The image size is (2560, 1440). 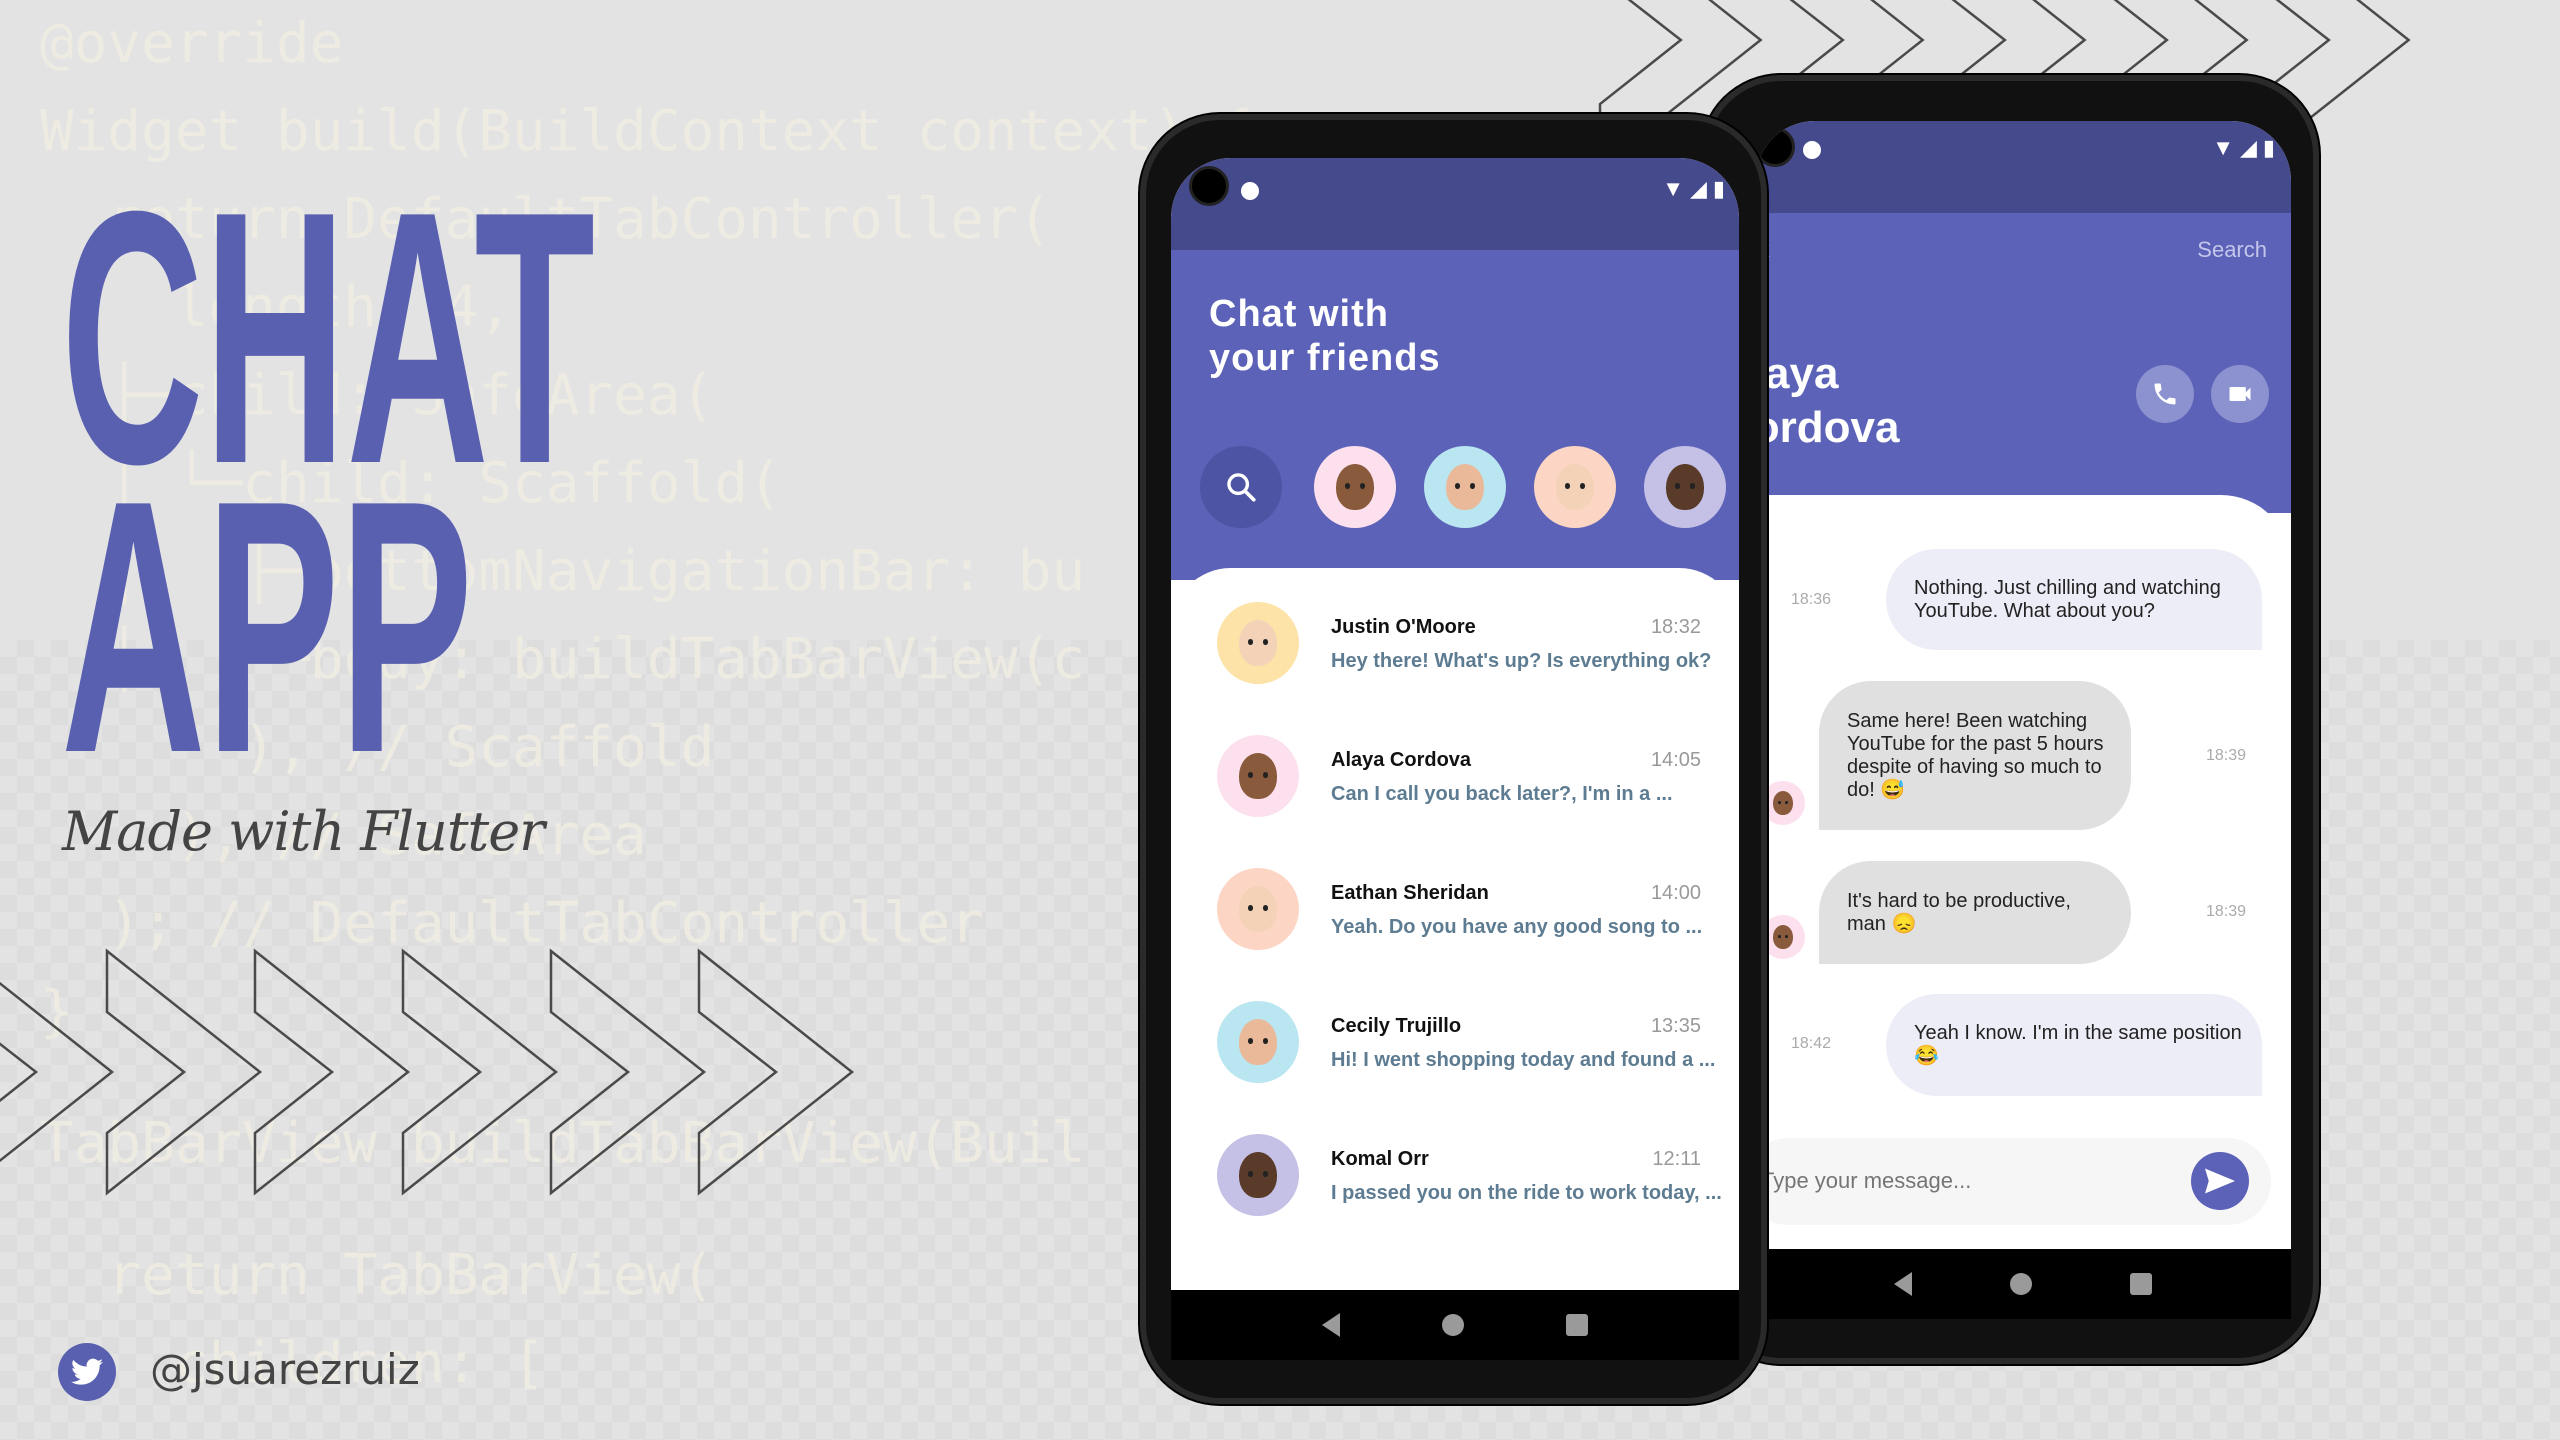 What do you see at coordinates (87, 1372) in the screenshot?
I see `twitter-icon` at bounding box center [87, 1372].